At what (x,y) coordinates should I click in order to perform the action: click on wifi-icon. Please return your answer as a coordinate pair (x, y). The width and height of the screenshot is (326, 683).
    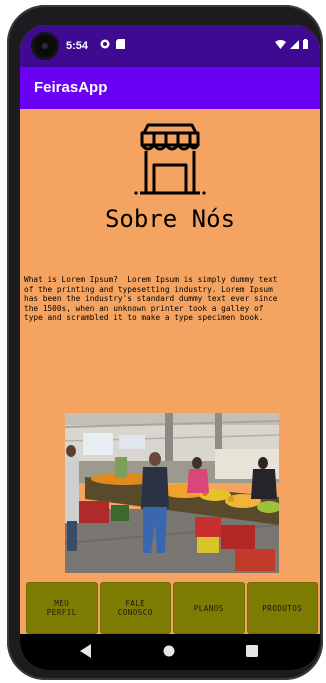
    Looking at the image, I should click on (280, 44).